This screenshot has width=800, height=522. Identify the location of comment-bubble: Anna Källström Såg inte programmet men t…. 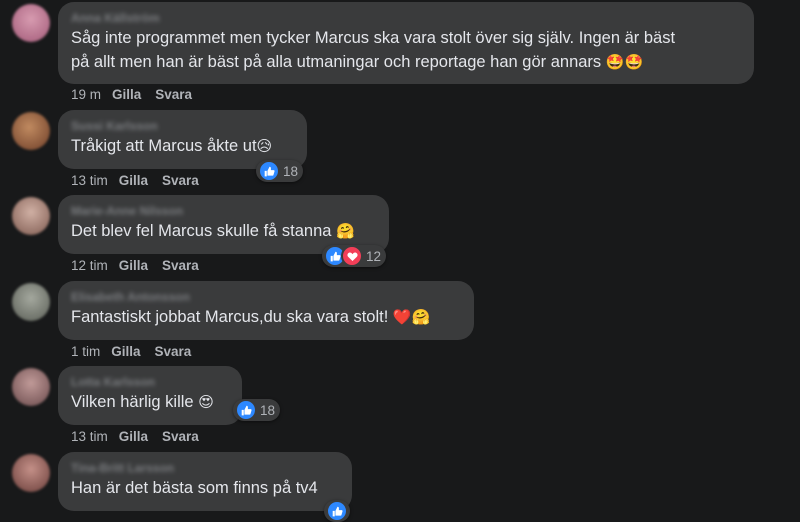
(406, 43).